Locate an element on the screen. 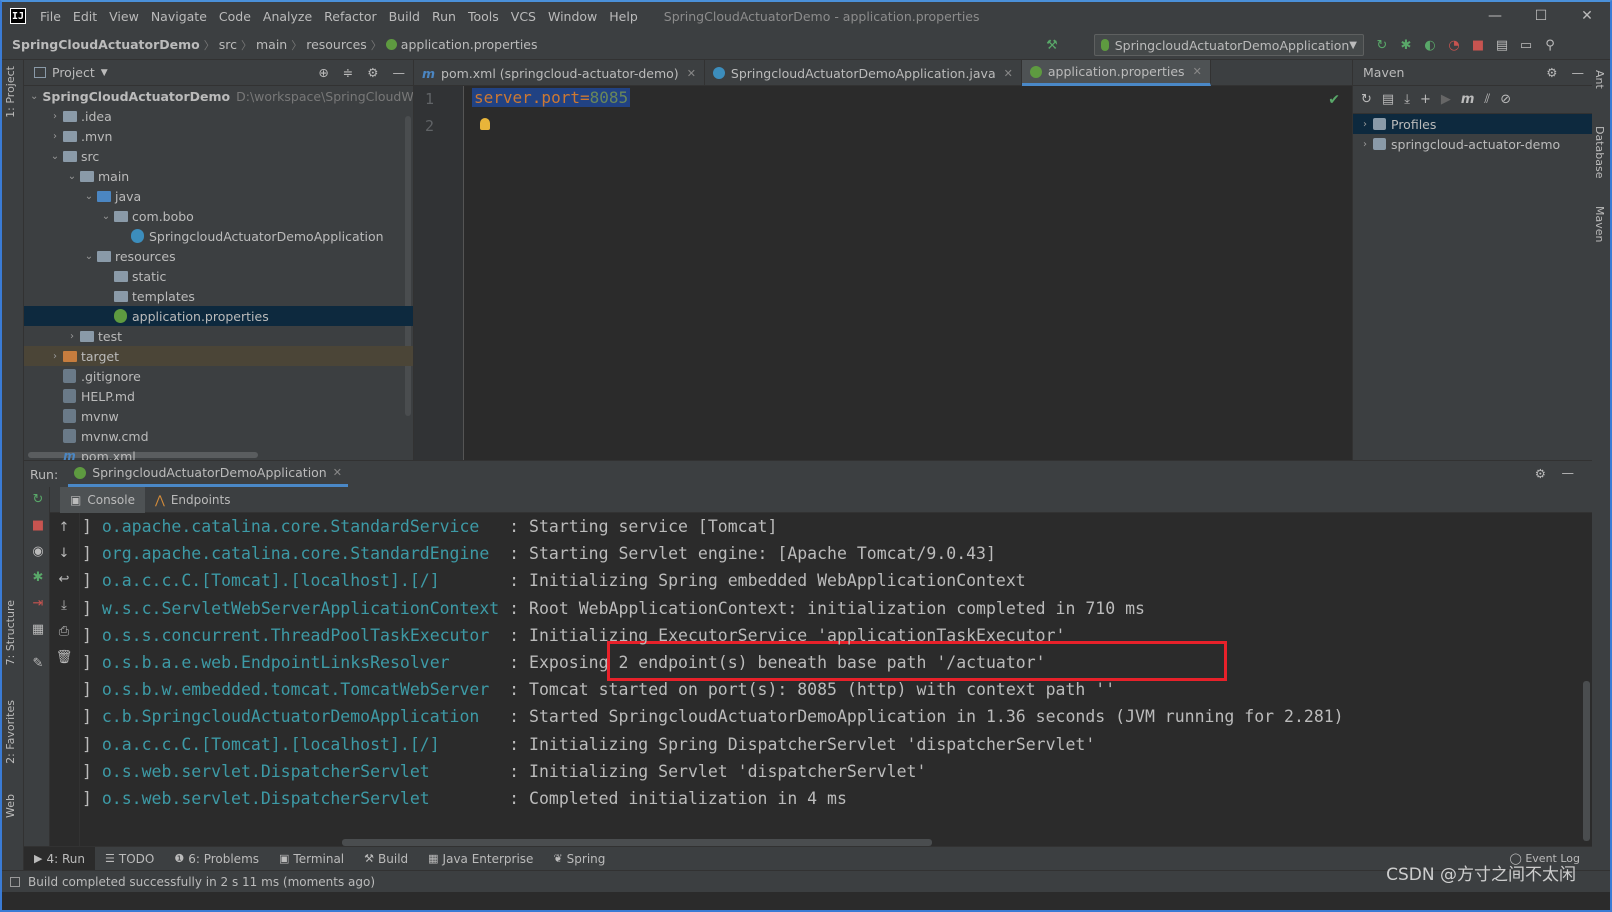 The width and height of the screenshot is (1612, 912). log-logger: o.s.s.concurrent.ThreadPoolTaskExecutor is located at coordinates (305, 635).